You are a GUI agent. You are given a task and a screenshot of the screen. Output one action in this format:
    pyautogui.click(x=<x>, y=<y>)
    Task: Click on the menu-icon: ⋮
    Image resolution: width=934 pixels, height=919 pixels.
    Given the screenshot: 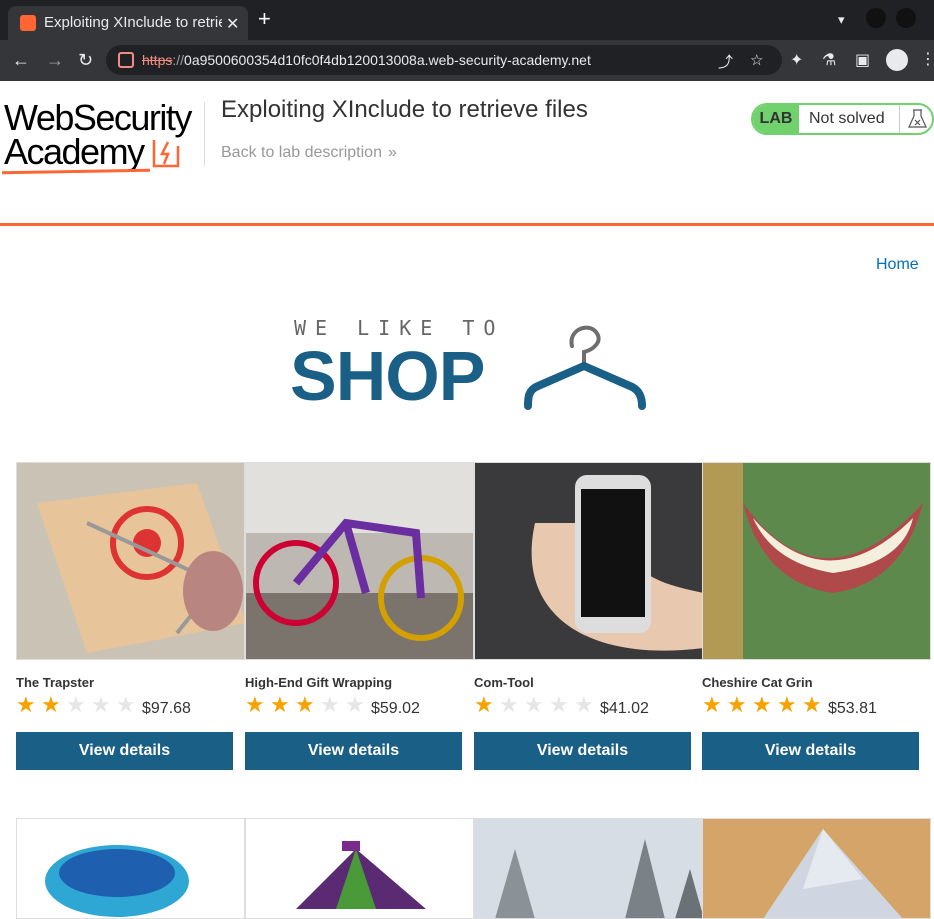 What is the action you would take?
    pyautogui.click(x=927, y=59)
    